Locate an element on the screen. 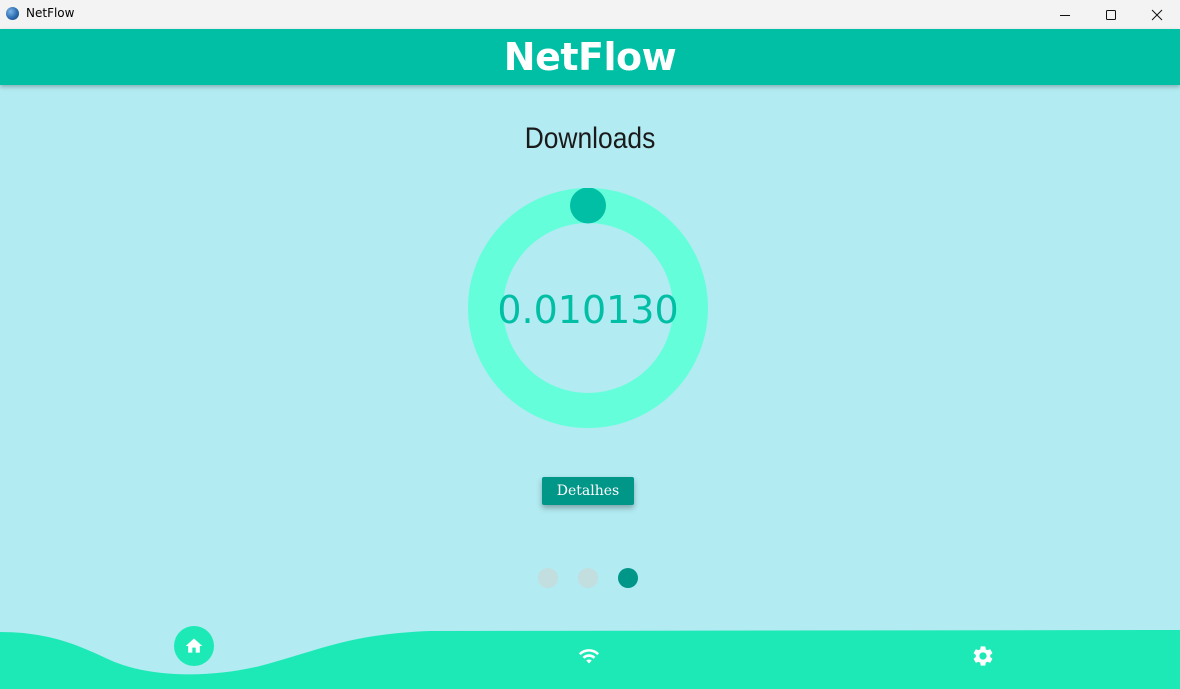 The height and width of the screenshot is (689, 1180). minimize-icon is located at coordinates (1065, 15).